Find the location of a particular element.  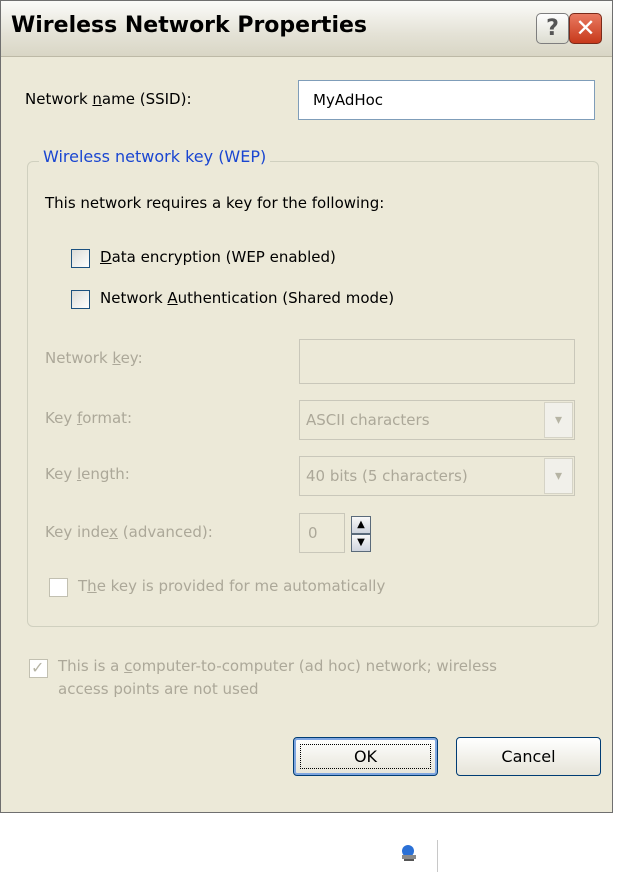

close-icon: ✕ is located at coordinates (585, 28).